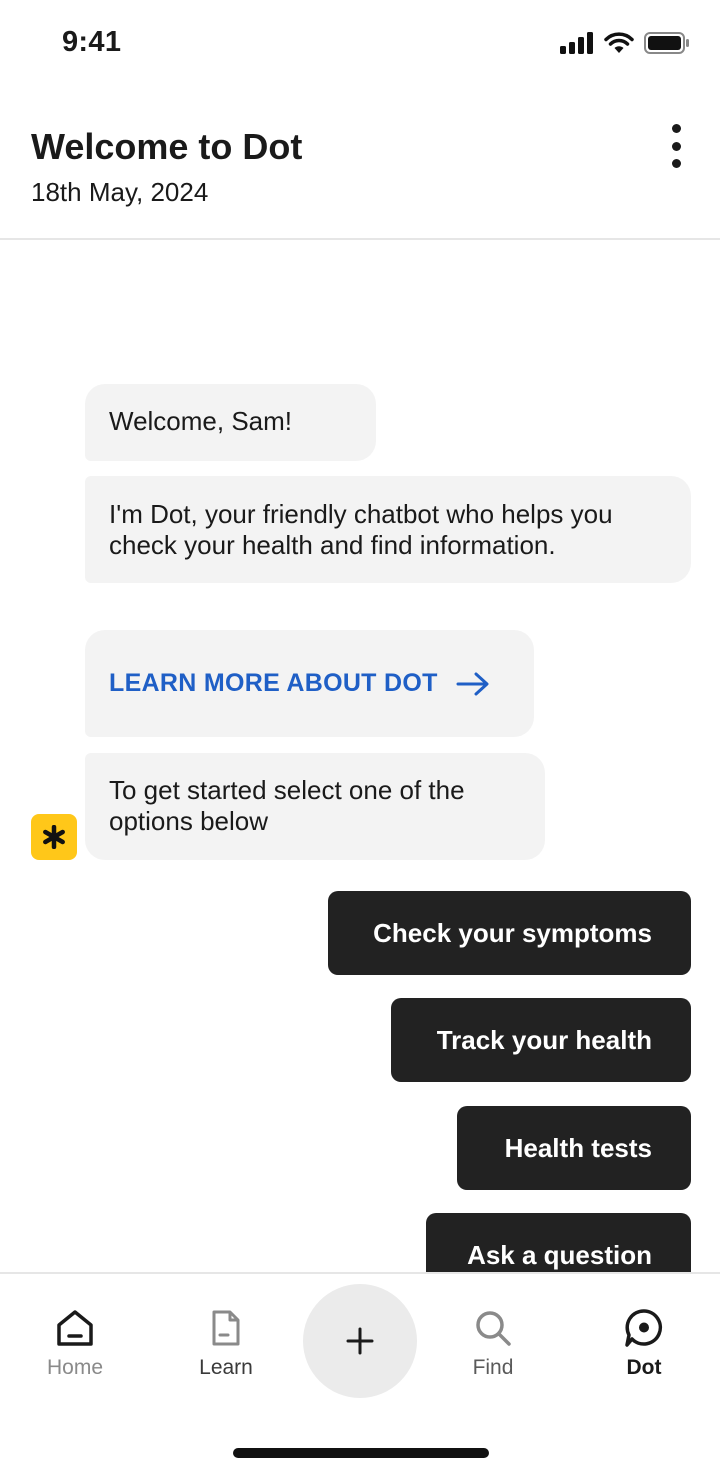 The width and height of the screenshot is (720, 1478). What do you see at coordinates (75, 1328) in the screenshot?
I see `home-icon` at bounding box center [75, 1328].